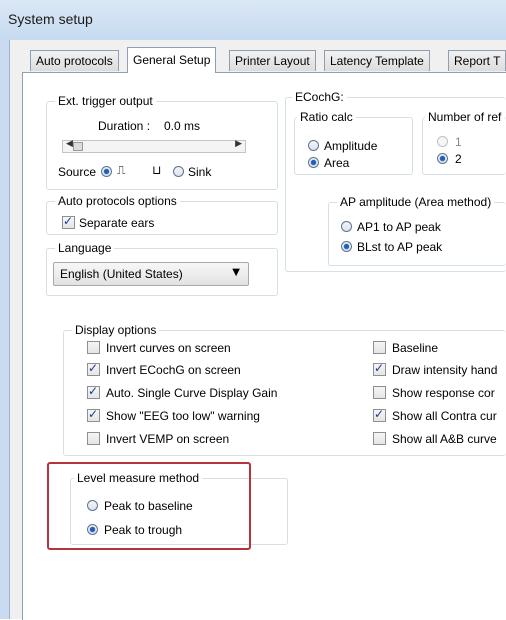  Describe the element at coordinates (182, 126) in the screenshot. I see `duration-value: 0.0 ms` at that location.